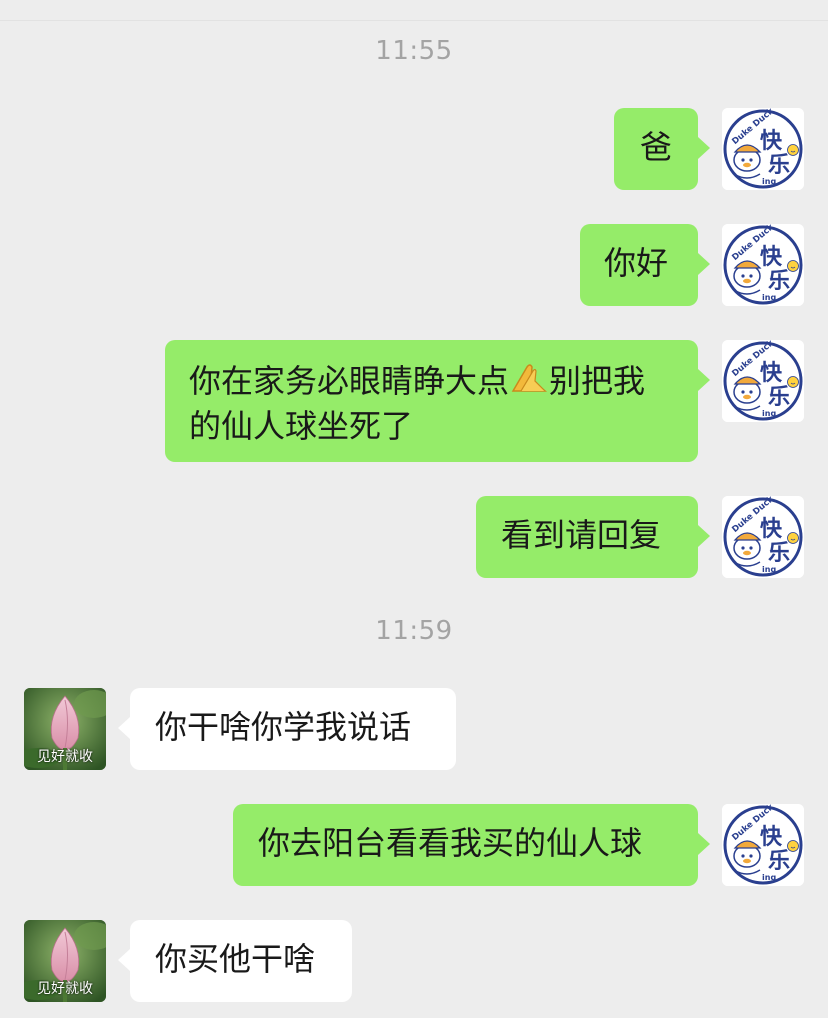  Describe the element at coordinates (283, 727) in the screenshot. I see `message-text: 你干啥你学我说话` at that location.